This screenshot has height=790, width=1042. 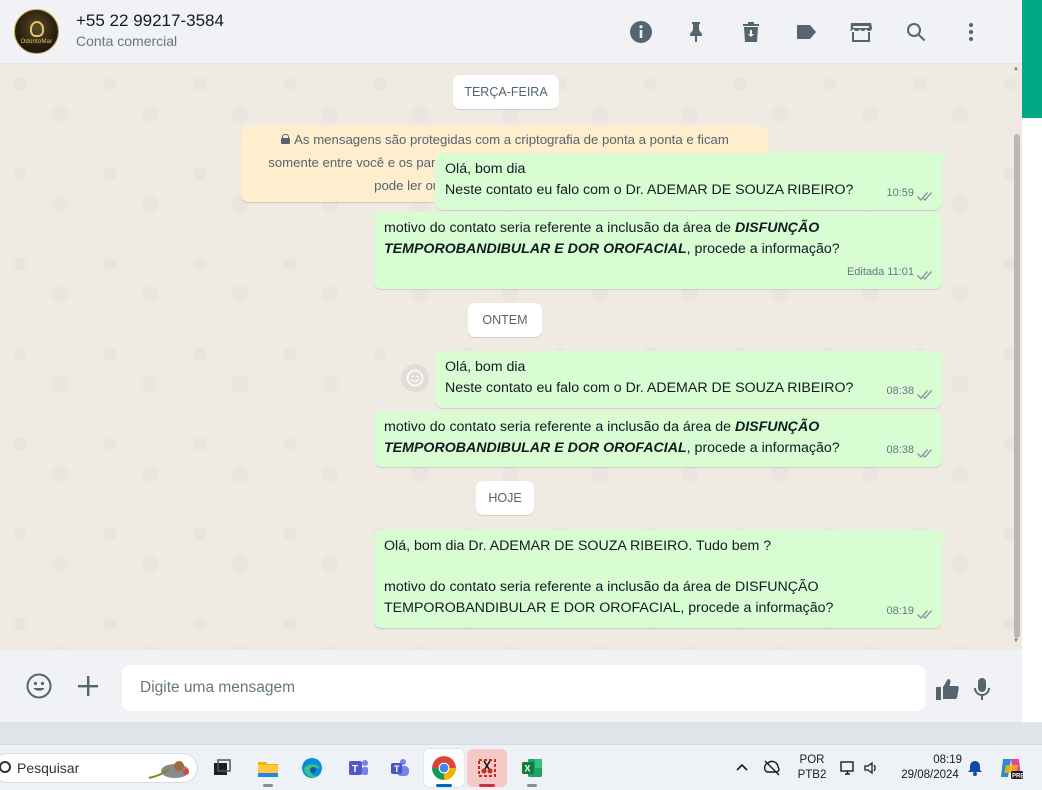 I want to click on delete-icon, so click(x=750, y=32).